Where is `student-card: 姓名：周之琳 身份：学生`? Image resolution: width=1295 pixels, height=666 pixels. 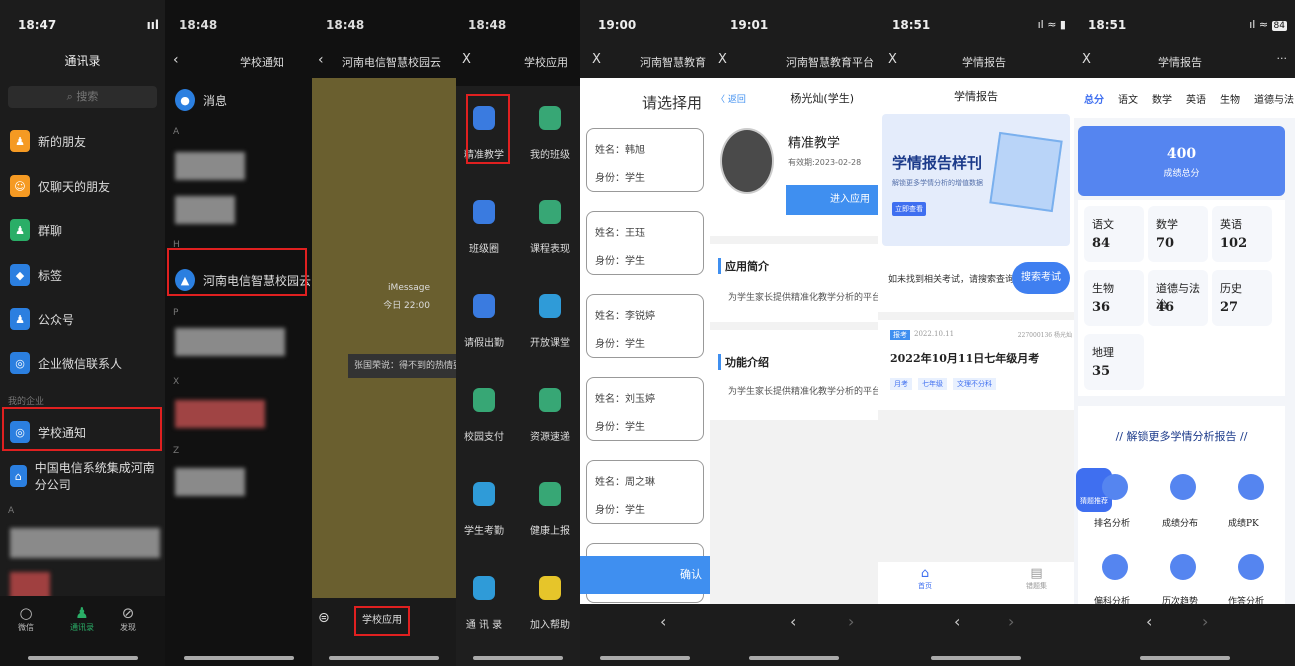
student-card: 姓名：周之琳 身份：学生 is located at coordinates (645, 492).